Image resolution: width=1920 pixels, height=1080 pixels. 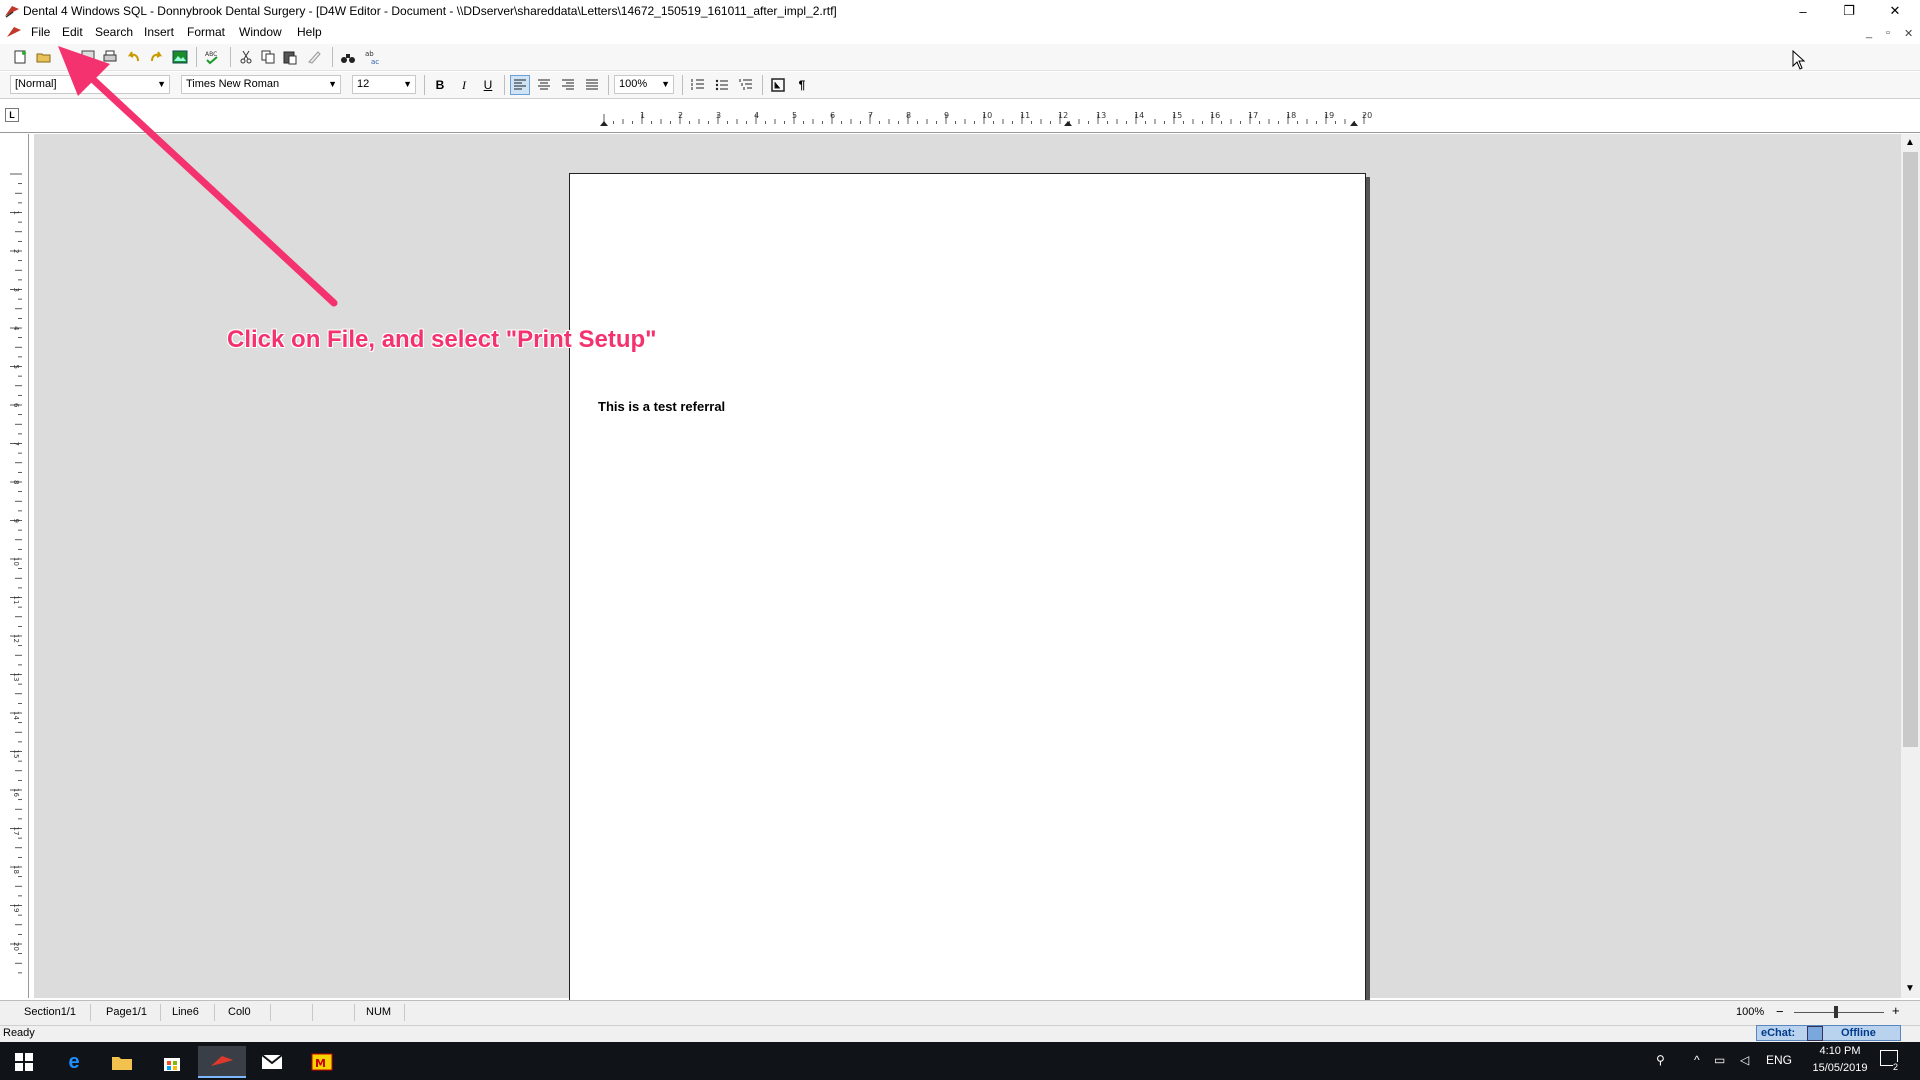 What do you see at coordinates (832, 115) in the screenshot?
I see `ruler-number: 6` at bounding box center [832, 115].